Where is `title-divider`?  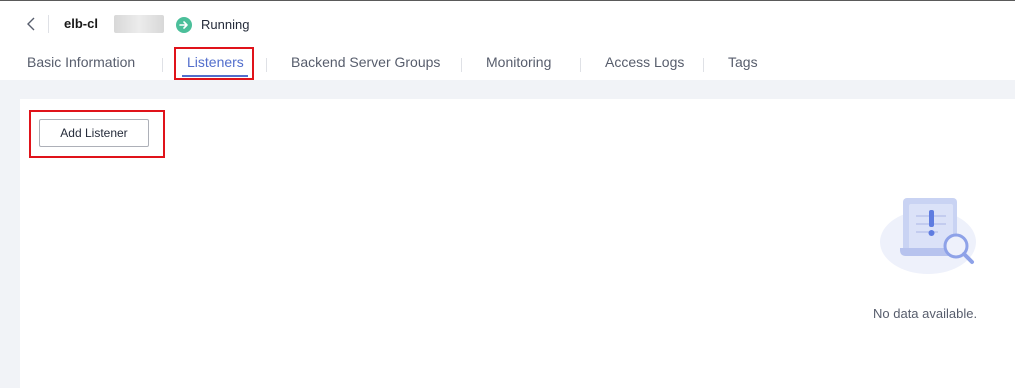 title-divider is located at coordinates (48, 24).